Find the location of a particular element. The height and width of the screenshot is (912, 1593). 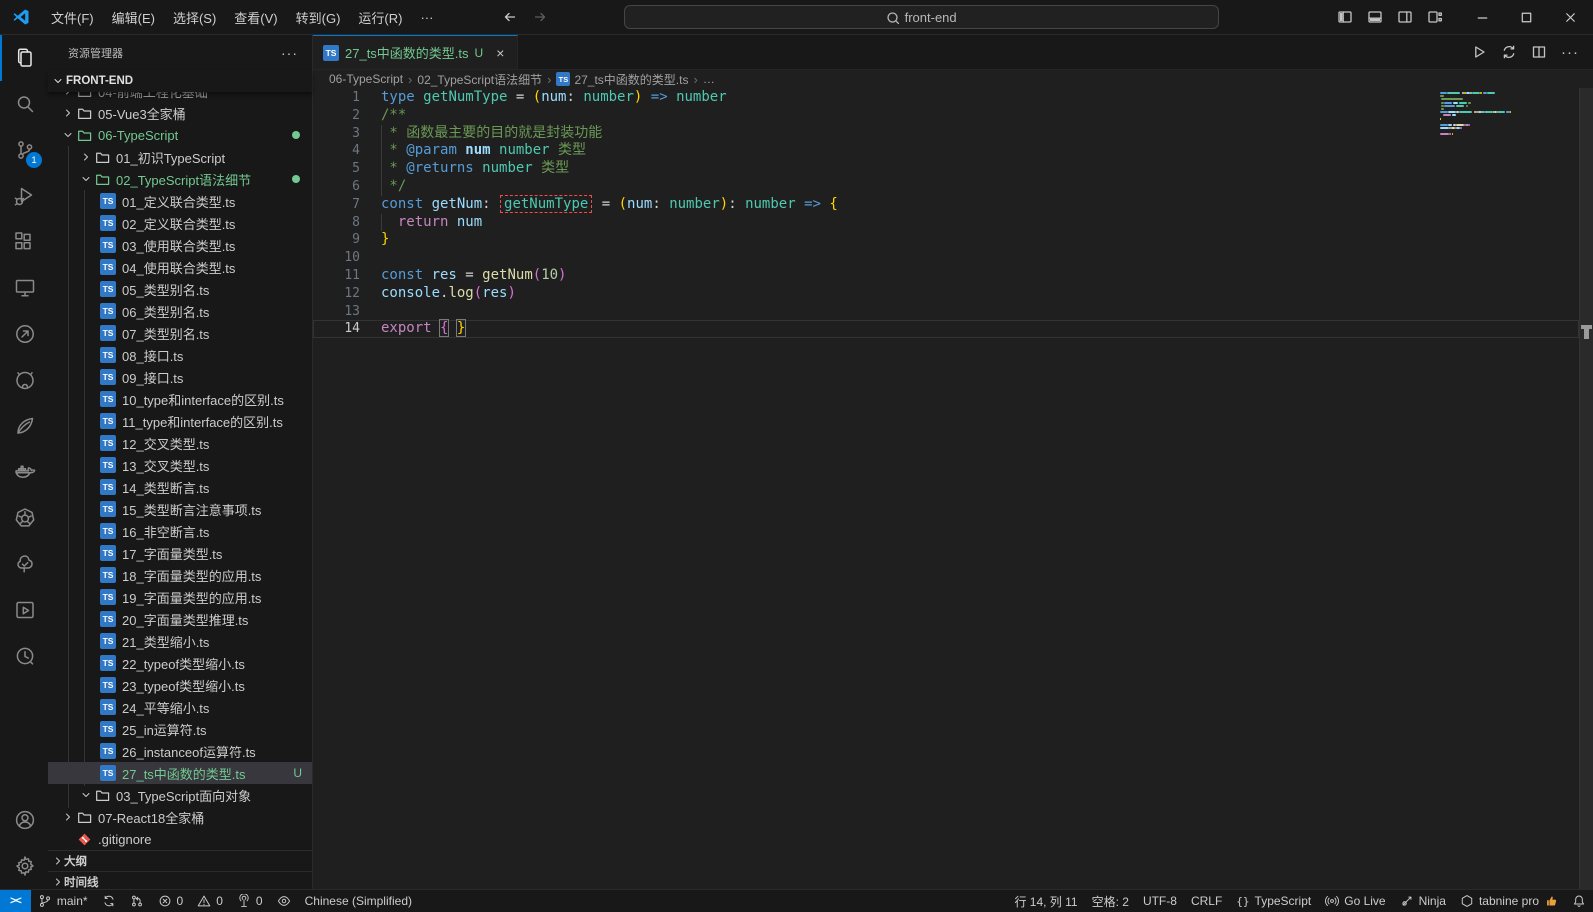

docker-icon is located at coordinates (24, 472).